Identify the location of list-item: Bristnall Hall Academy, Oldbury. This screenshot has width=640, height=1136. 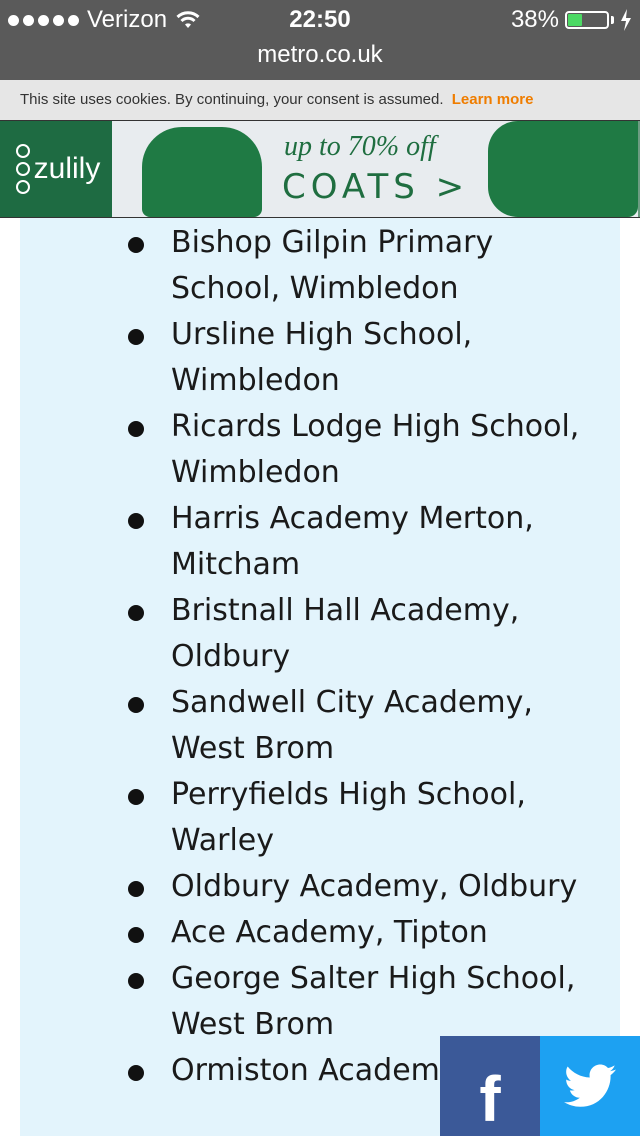
(305, 634).